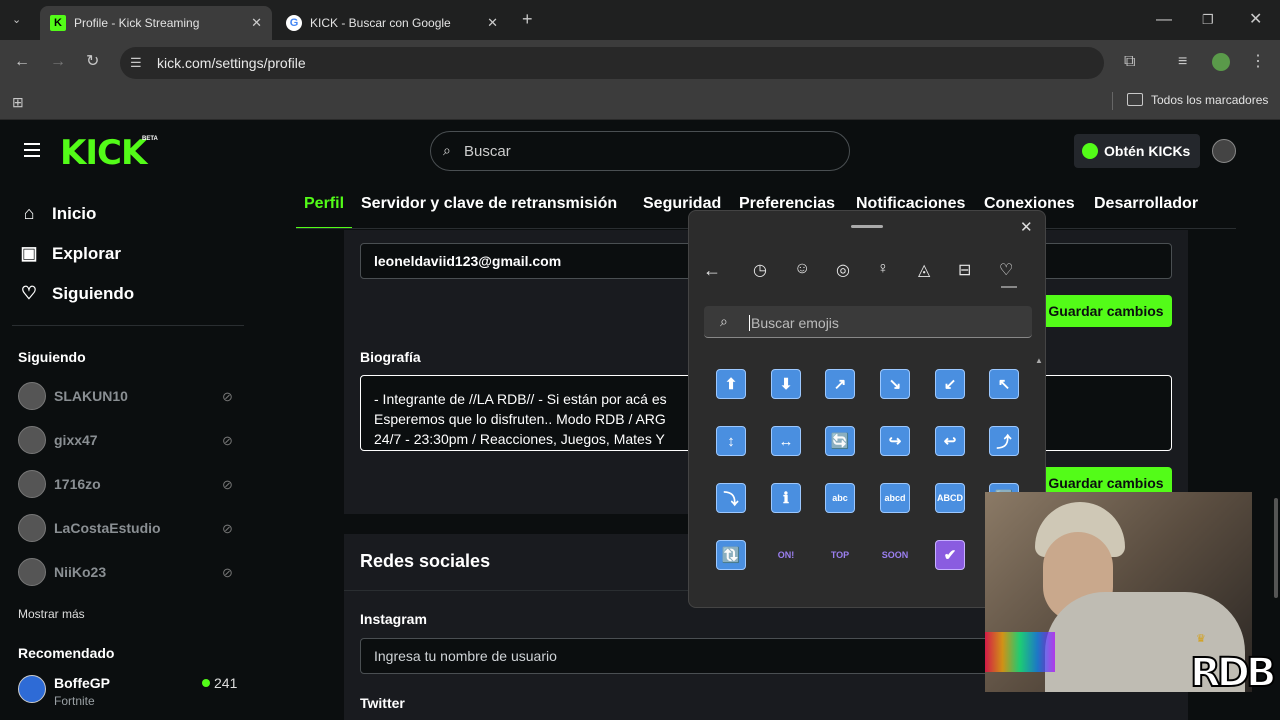  Describe the element at coordinates (1135, 99) in the screenshot. I see `folder-icon` at that location.